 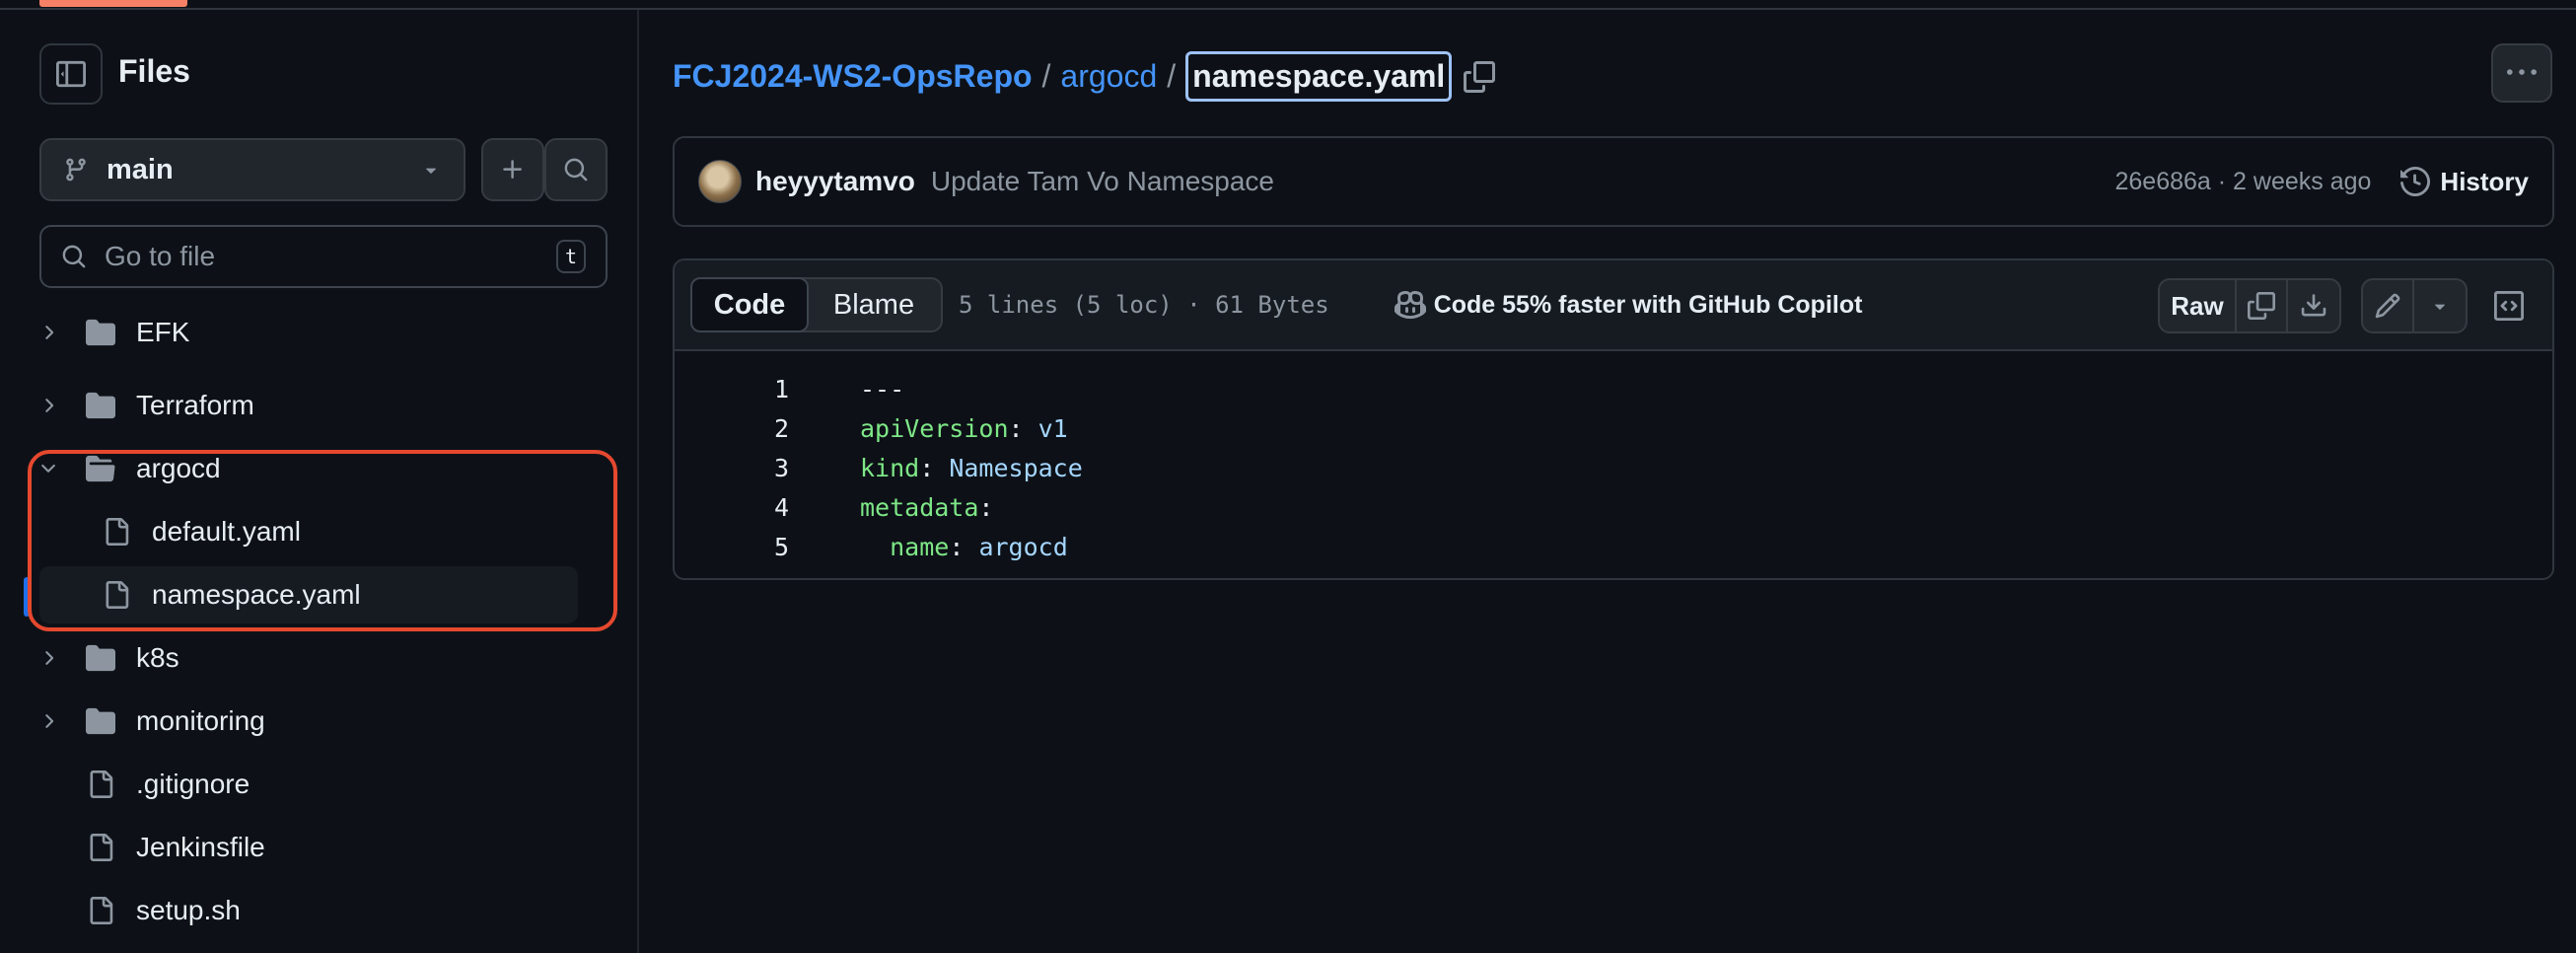 What do you see at coordinates (835, 181) in the screenshot?
I see `commit-author: heyyytamvo` at bounding box center [835, 181].